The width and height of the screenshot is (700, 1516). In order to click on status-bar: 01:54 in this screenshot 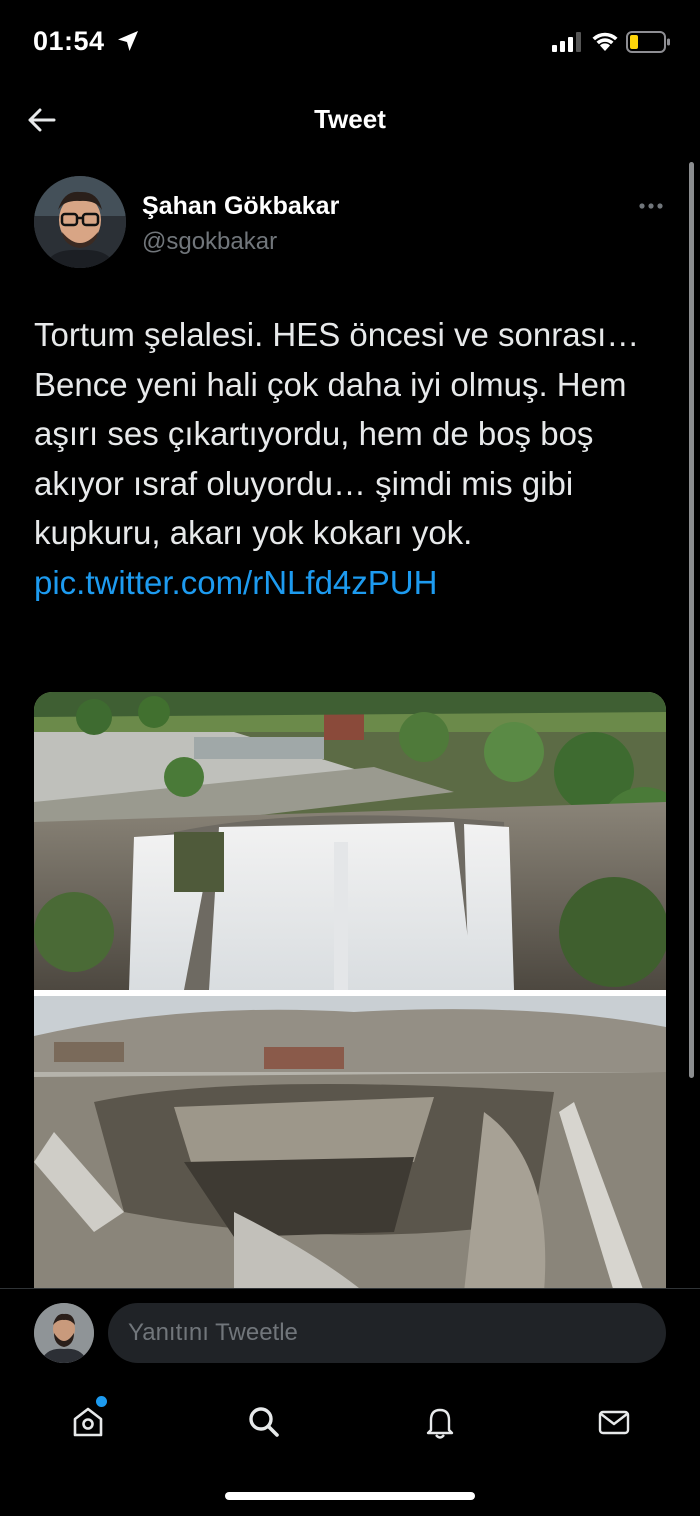, I will do `click(350, 43)`.